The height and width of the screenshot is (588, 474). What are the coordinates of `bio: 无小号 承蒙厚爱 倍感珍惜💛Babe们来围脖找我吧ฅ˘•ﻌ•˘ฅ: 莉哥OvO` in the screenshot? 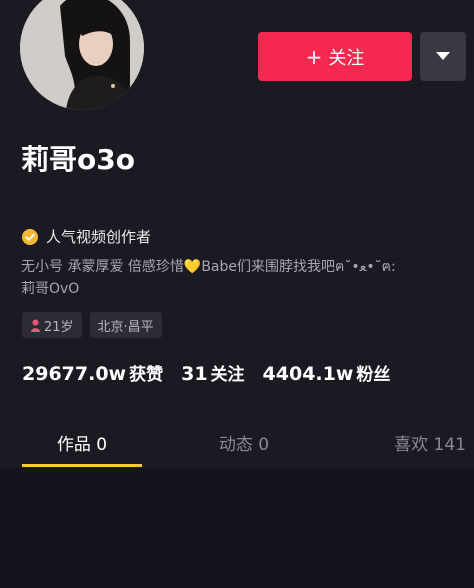 It's located at (241, 278).